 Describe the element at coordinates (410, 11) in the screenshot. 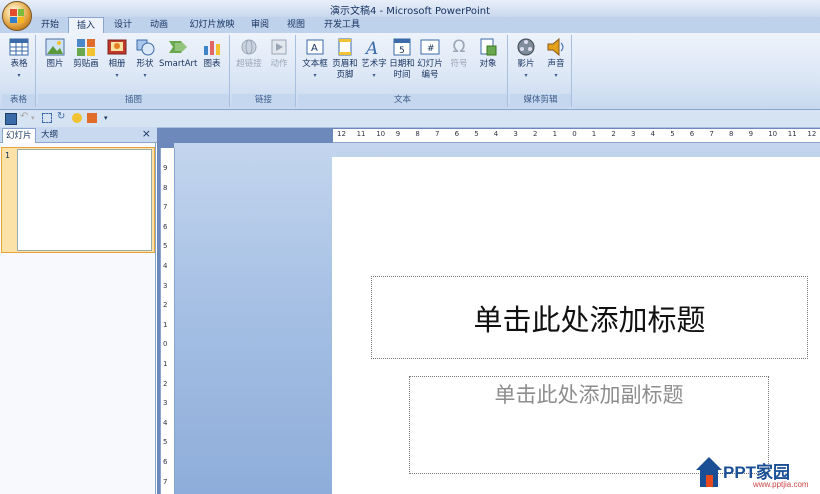

I see `window-title: 演示文稿4 - Microsoft PowerPoint` at that location.